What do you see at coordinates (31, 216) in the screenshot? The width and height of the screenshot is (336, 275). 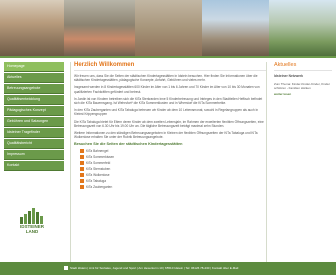 I see `city-skyline-icon` at bounding box center [31, 216].